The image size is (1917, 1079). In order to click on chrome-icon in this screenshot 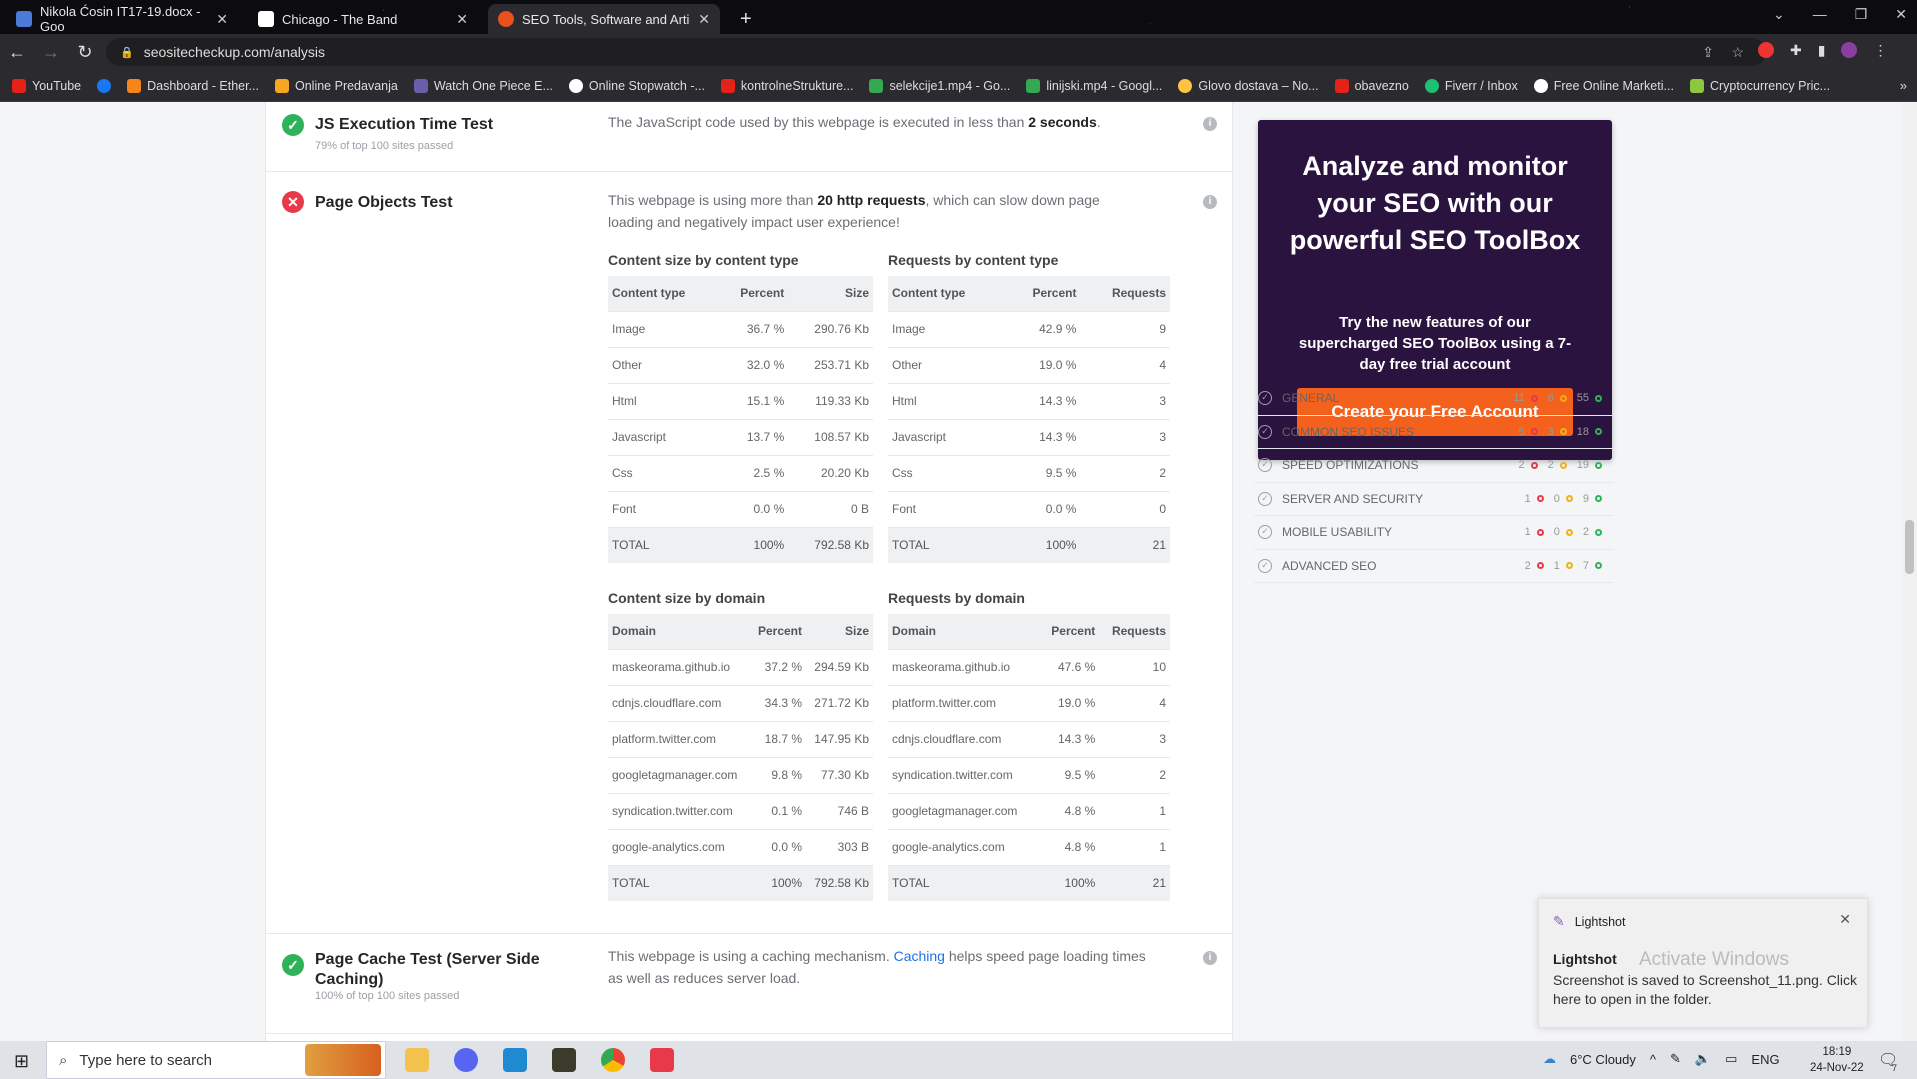, I will do `click(613, 1060)`.